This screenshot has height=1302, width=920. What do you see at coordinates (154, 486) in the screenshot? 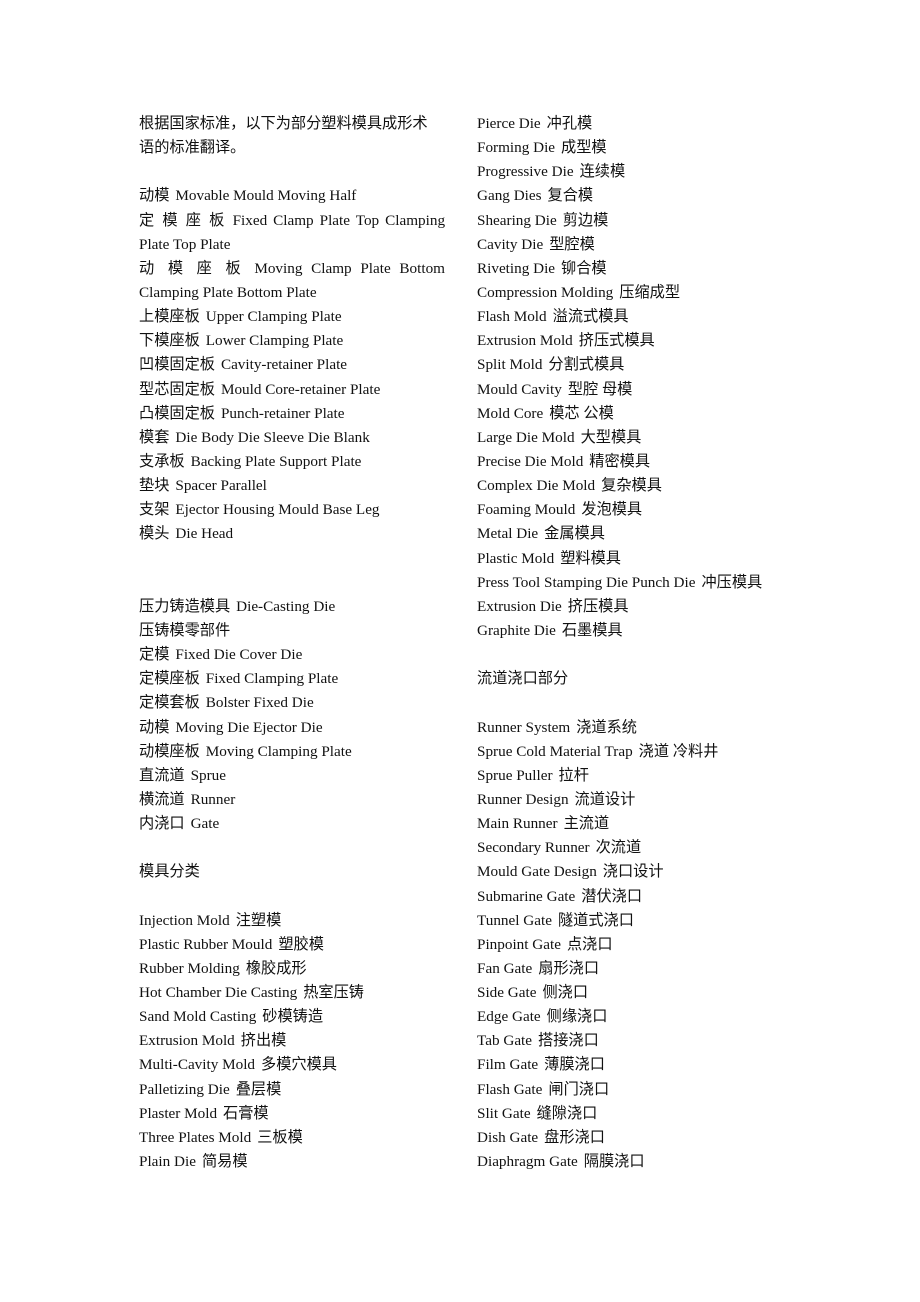
I see `chinese-term: 垫块` at bounding box center [154, 486].